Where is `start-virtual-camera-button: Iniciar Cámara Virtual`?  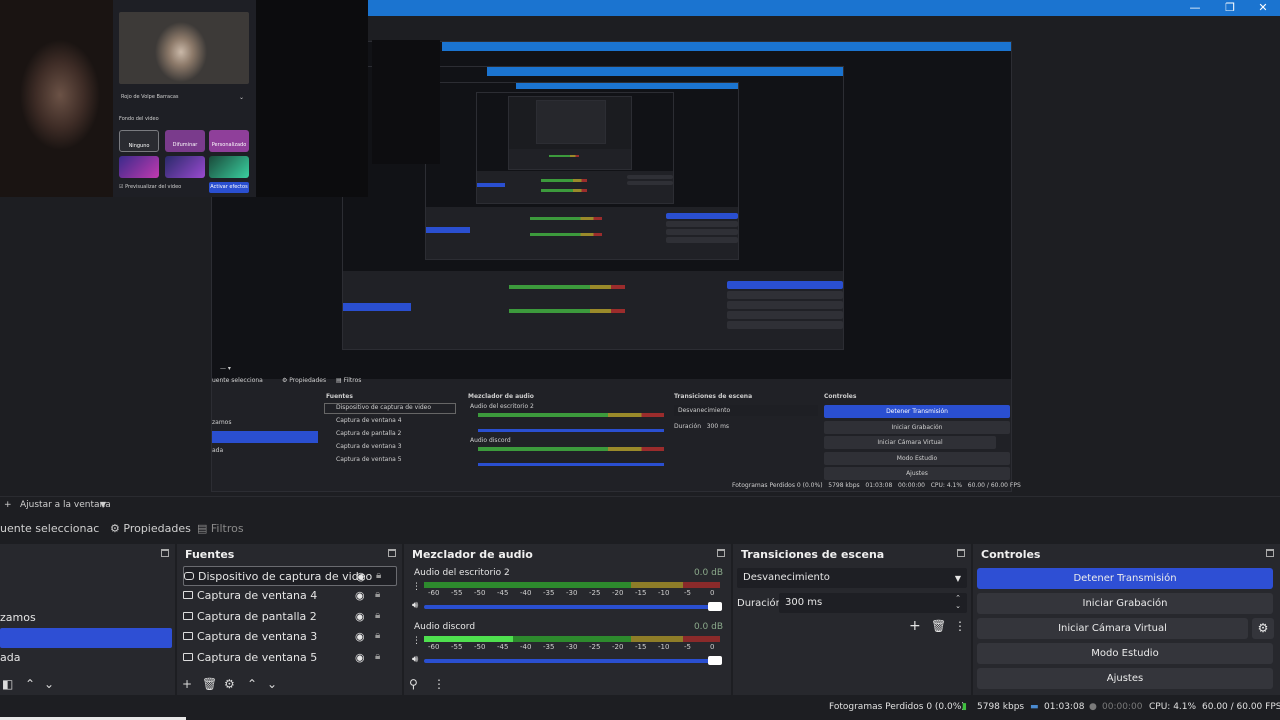
start-virtual-camera-button: Iniciar Cámara Virtual is located at coordinates (1112, 628).